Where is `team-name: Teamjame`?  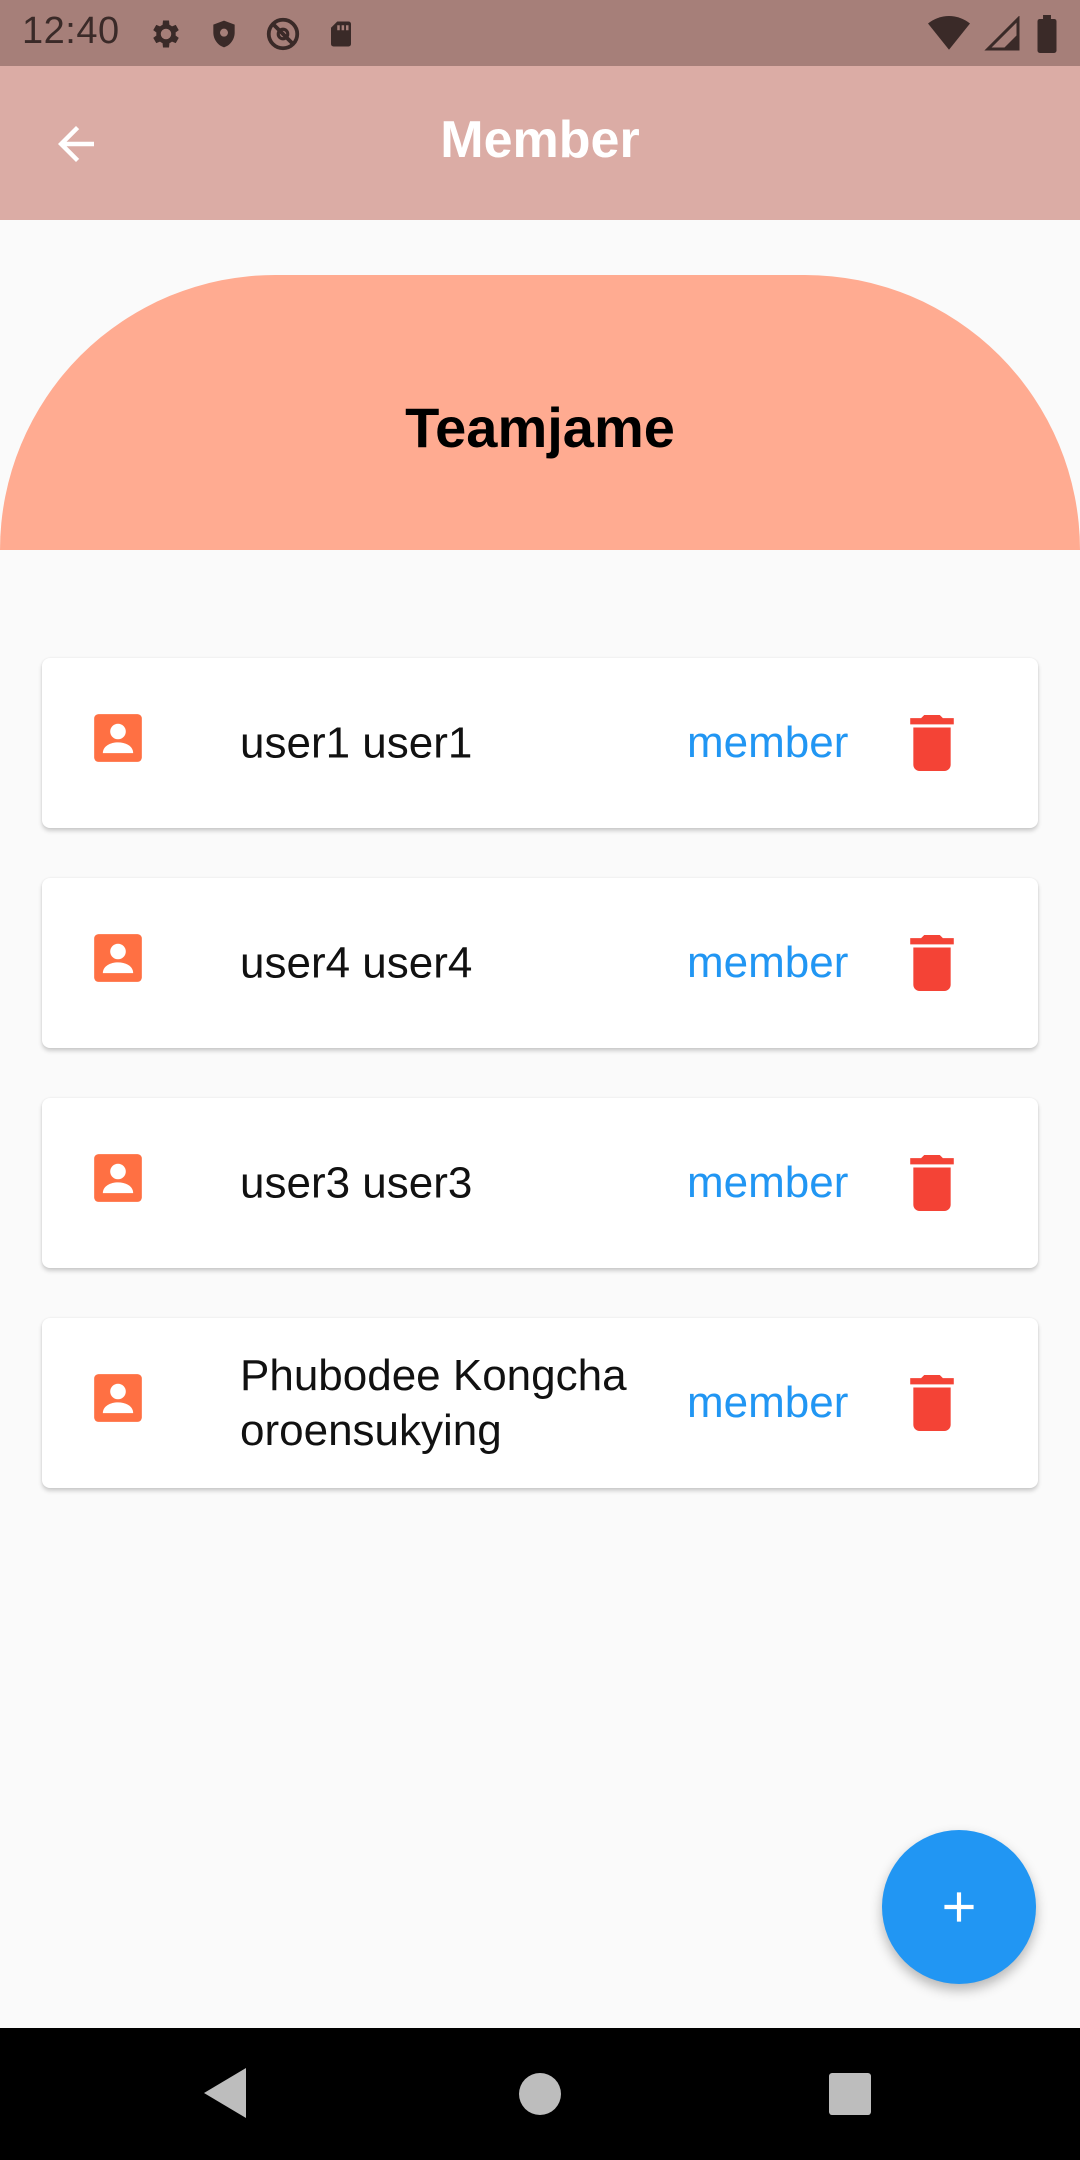 team-name: Teamjame is located at coordinates (540, 427).